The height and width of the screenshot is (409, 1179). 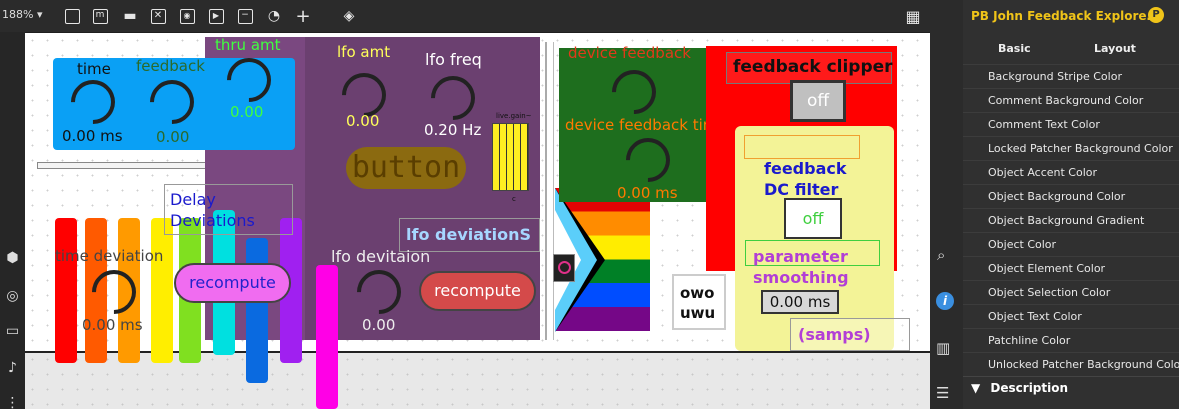 I want to click on dial-icon: ◔, so click(x=274, y=16).